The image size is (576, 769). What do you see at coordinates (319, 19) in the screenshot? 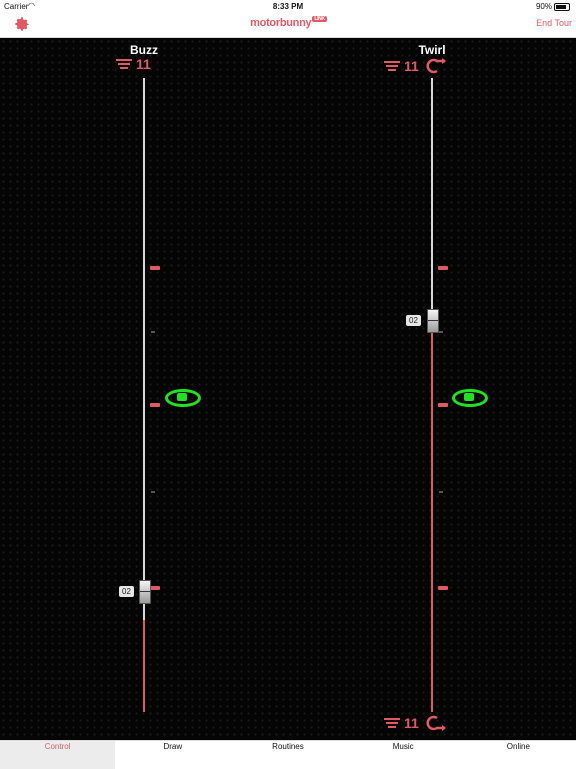
I see `logo-badge: LINK` at bounding box center [319, 19].